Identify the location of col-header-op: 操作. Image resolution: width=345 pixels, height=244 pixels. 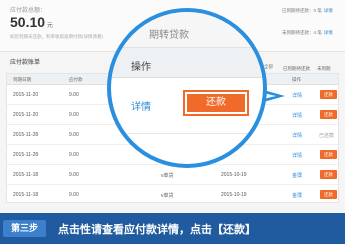
(296, 79).